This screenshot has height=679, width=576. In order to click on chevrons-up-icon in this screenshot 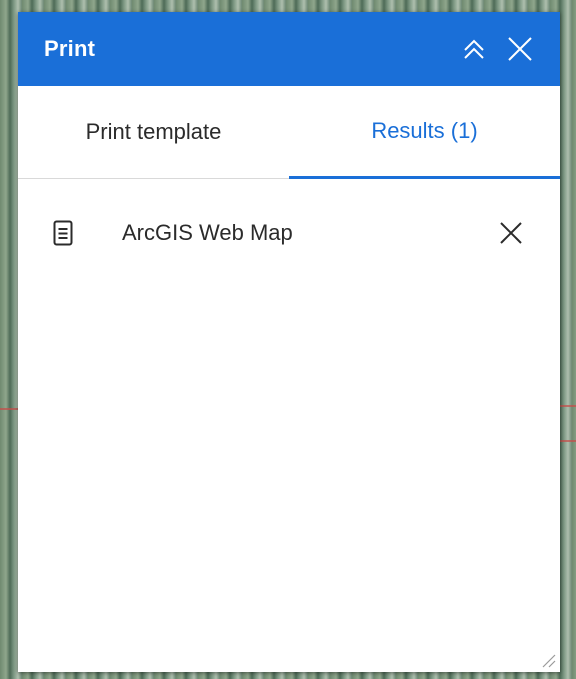, I will do `click(474, 49)`.